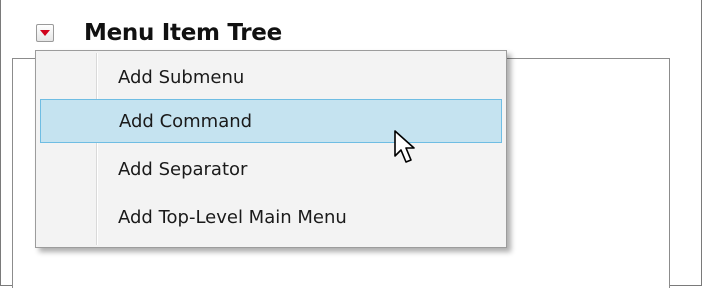 The width and height of the screenshot is (702, 288). Describe the element at coordinates (183, 169) in the screenshot. I see `menu-item-label: Add Separator` at that location.